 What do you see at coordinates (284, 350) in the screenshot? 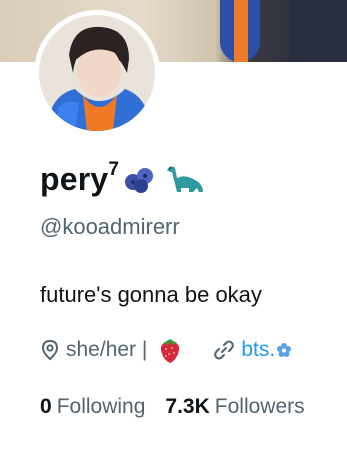
I see `blue-flower-icon` at bounding box center [284, 350].